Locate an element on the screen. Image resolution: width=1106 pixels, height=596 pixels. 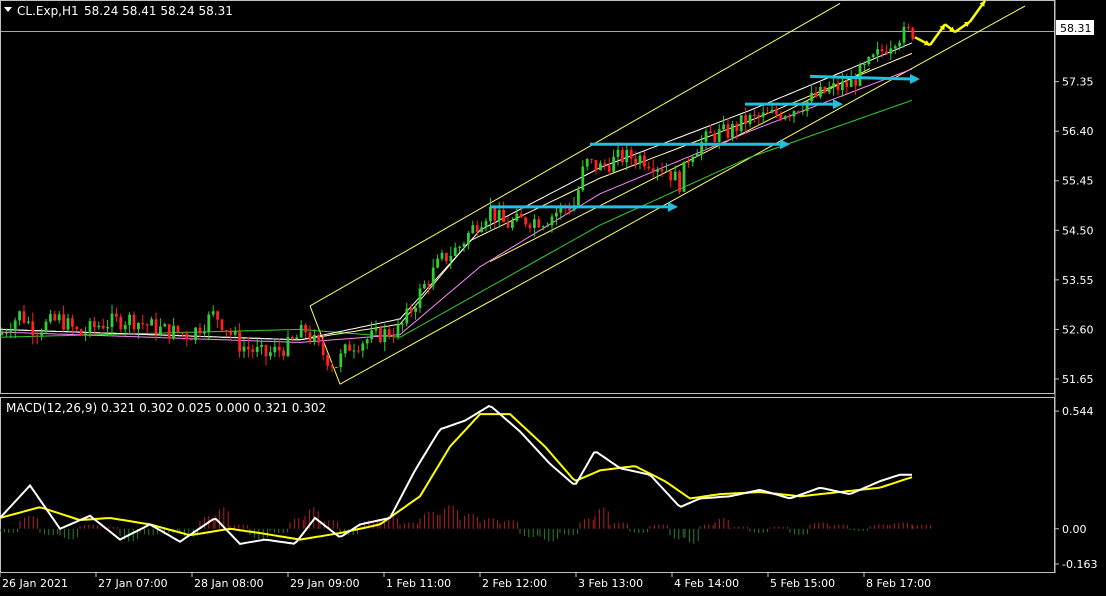
channel-edge-line is located at coordinates (325, 345).